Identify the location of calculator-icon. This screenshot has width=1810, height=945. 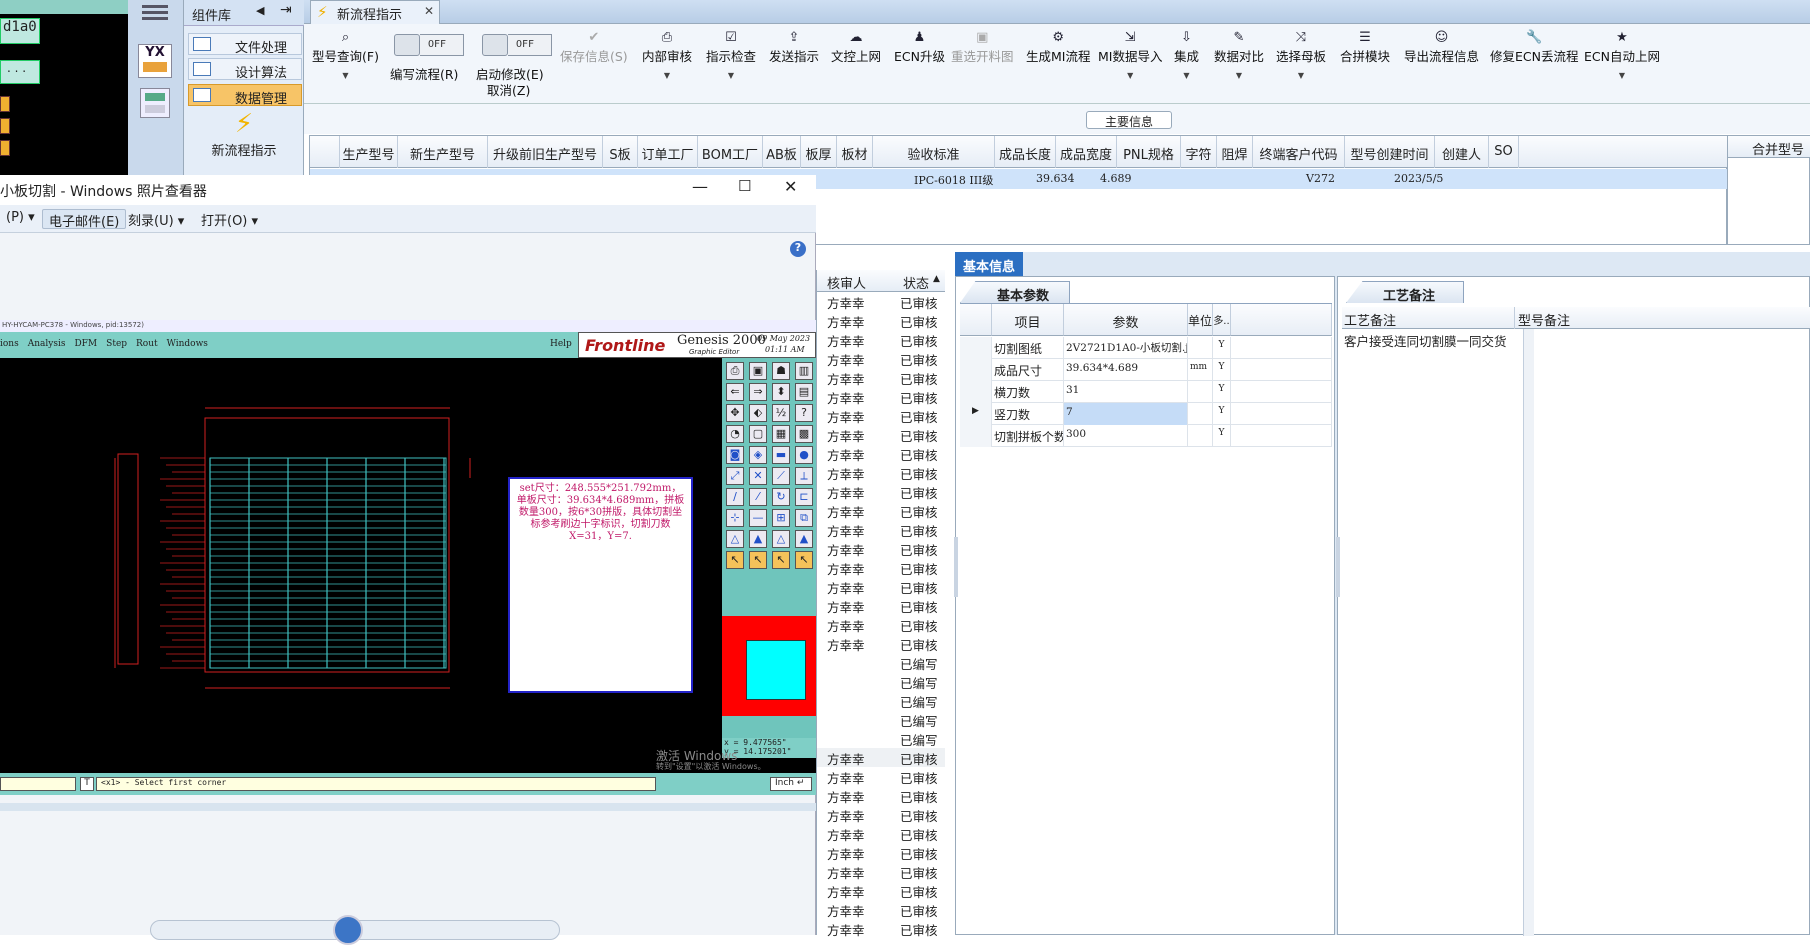
(155, 103).